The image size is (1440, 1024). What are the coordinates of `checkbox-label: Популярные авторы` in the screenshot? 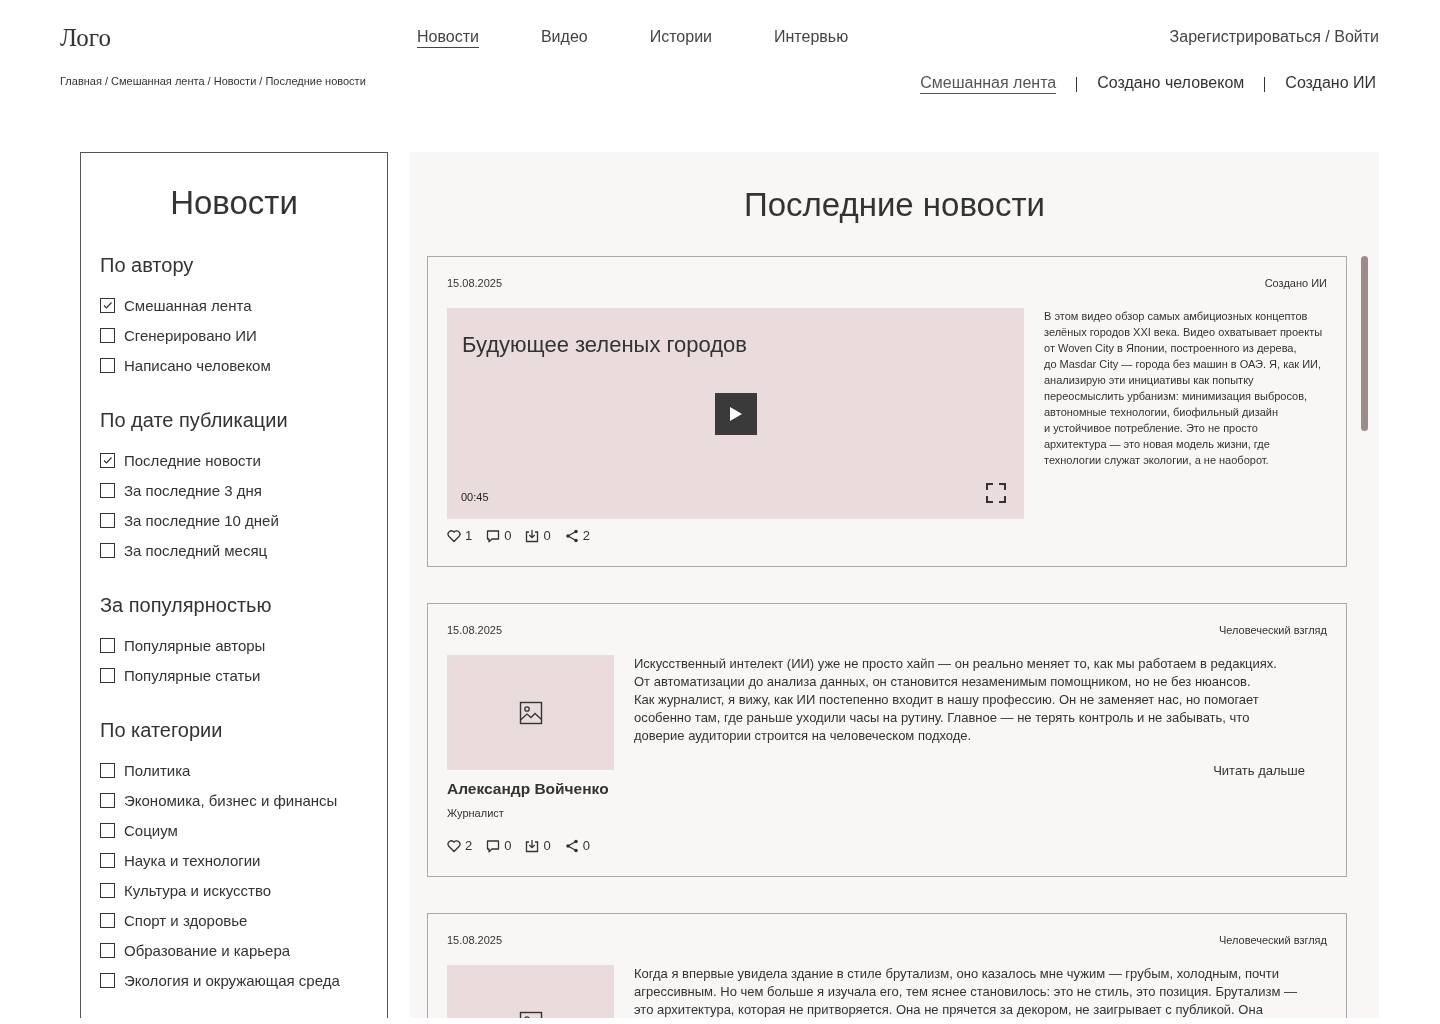 It's located at (195, 645).